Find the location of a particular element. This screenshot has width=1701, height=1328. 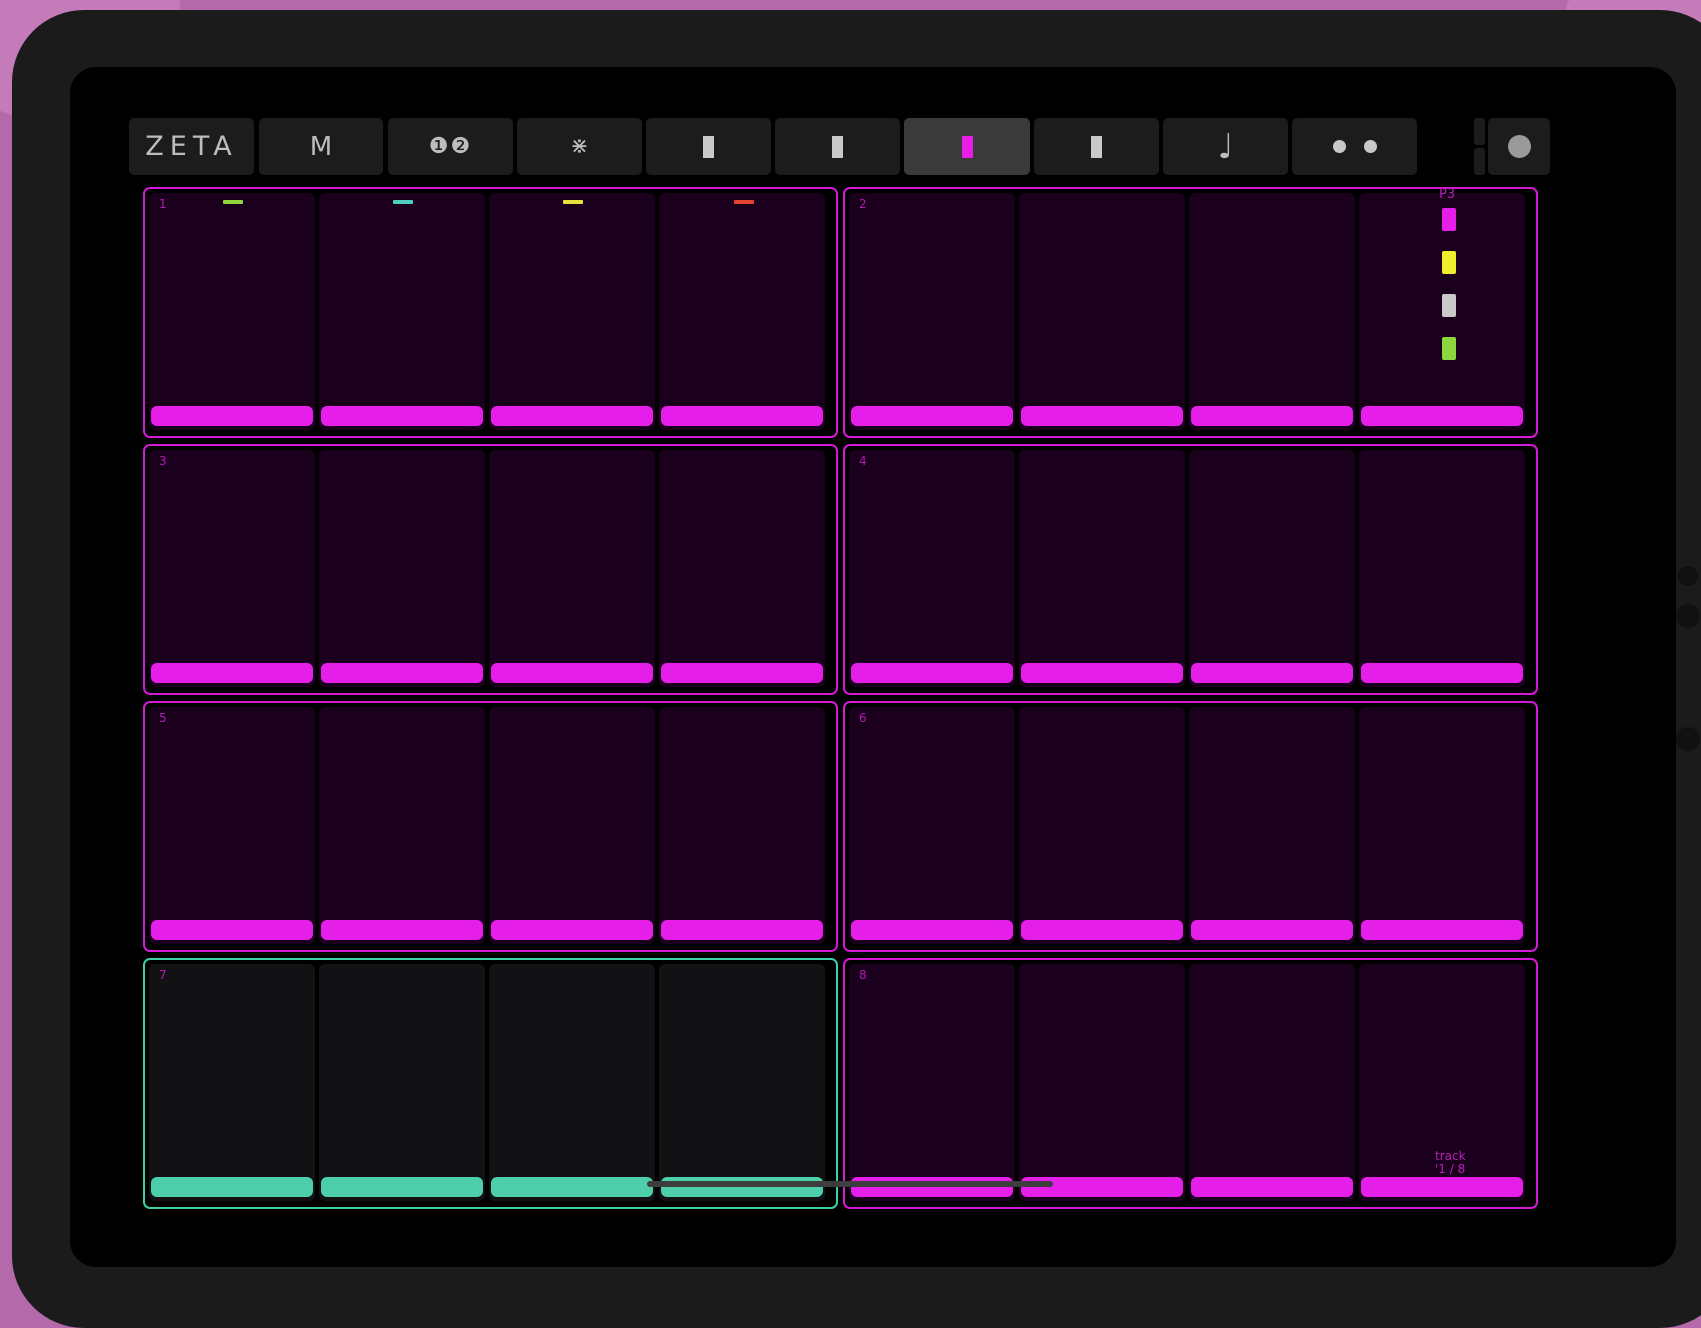

page-1-icon is located at coordinates (708, 146).